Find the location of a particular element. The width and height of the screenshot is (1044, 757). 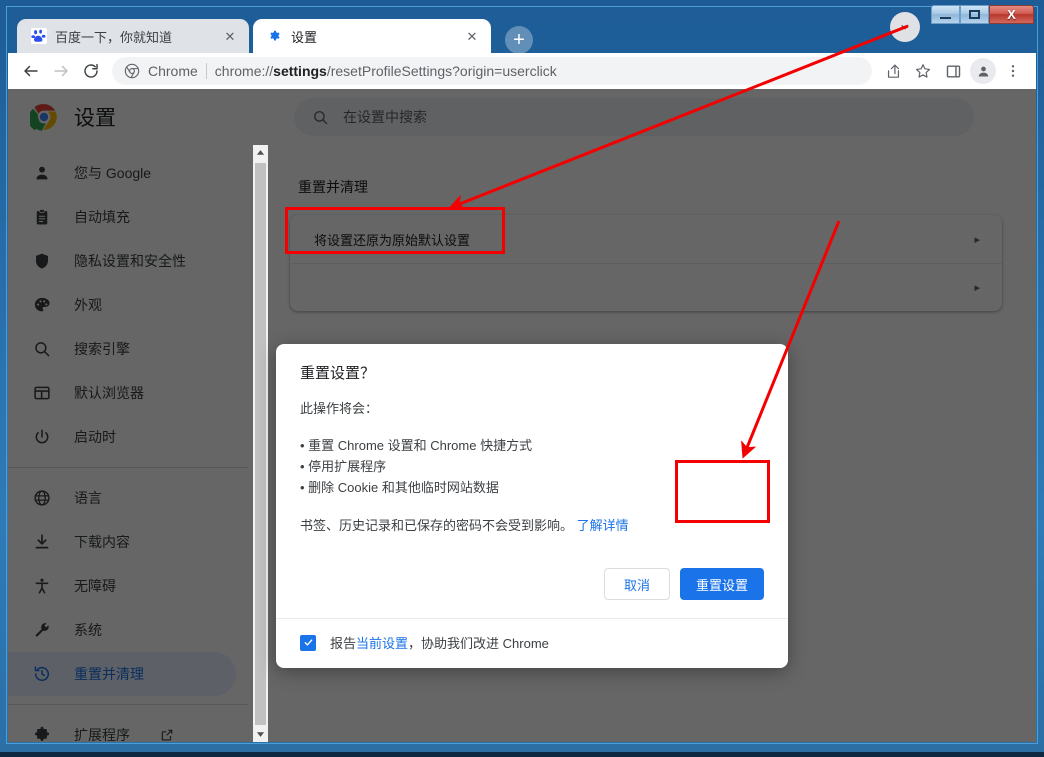

sidebar-item-downloads: 下载内容 is located at coordinates (128, 542).